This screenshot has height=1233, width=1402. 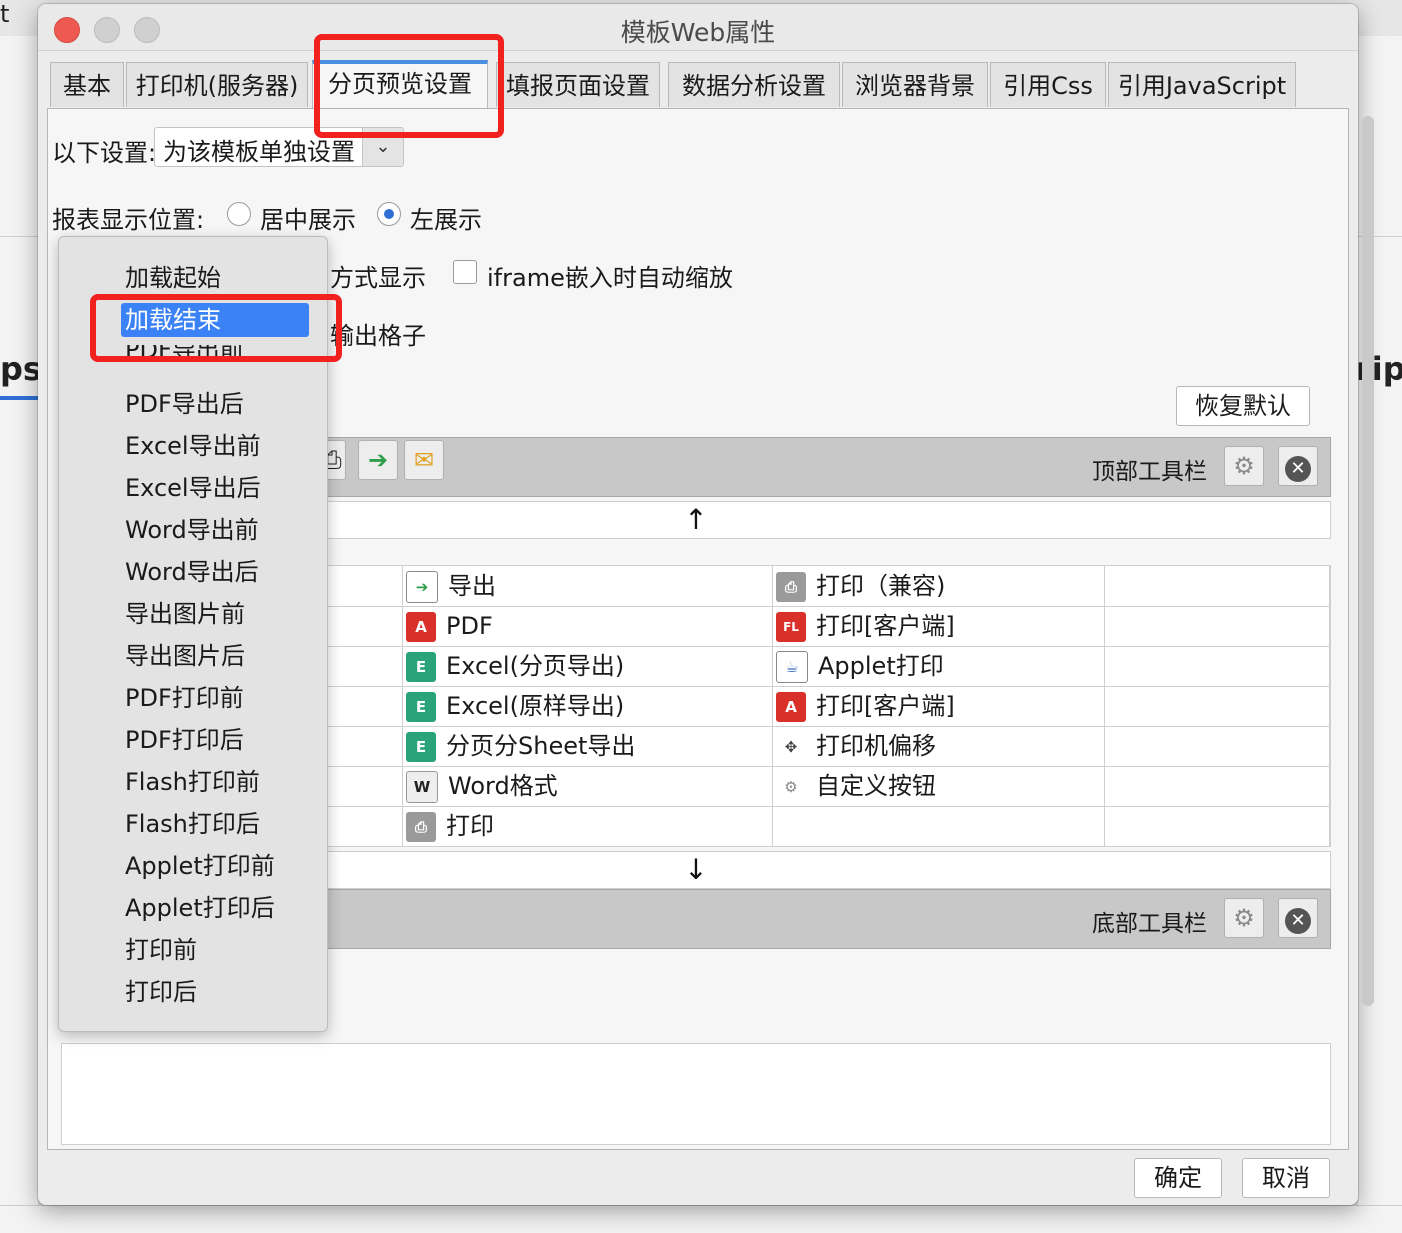 I want to click on grid-item-print-client-flash: FL 打印[客户端], so click(x=938, y=626).